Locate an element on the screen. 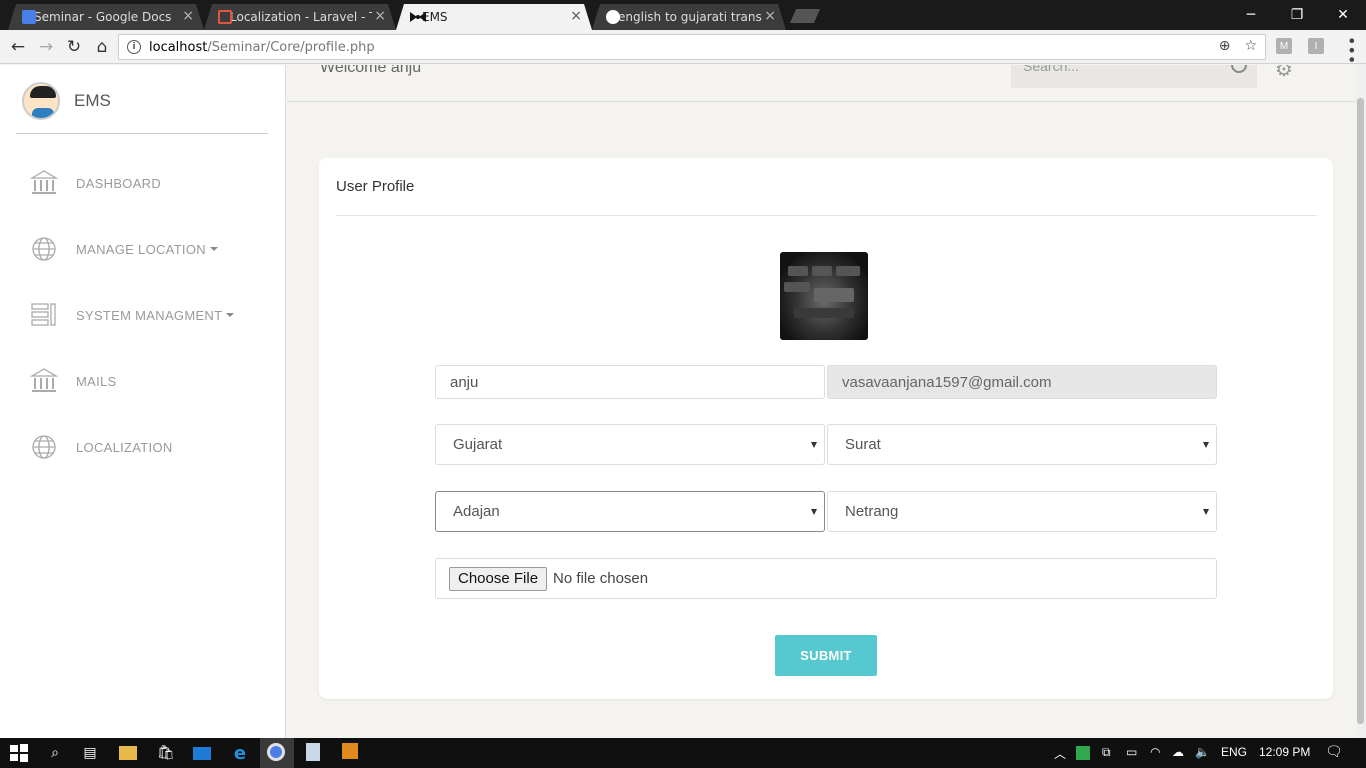 Image resolution: width=1366 pixels, height=768 pixels. bowtie-icon is located at coordinates (417, 17).